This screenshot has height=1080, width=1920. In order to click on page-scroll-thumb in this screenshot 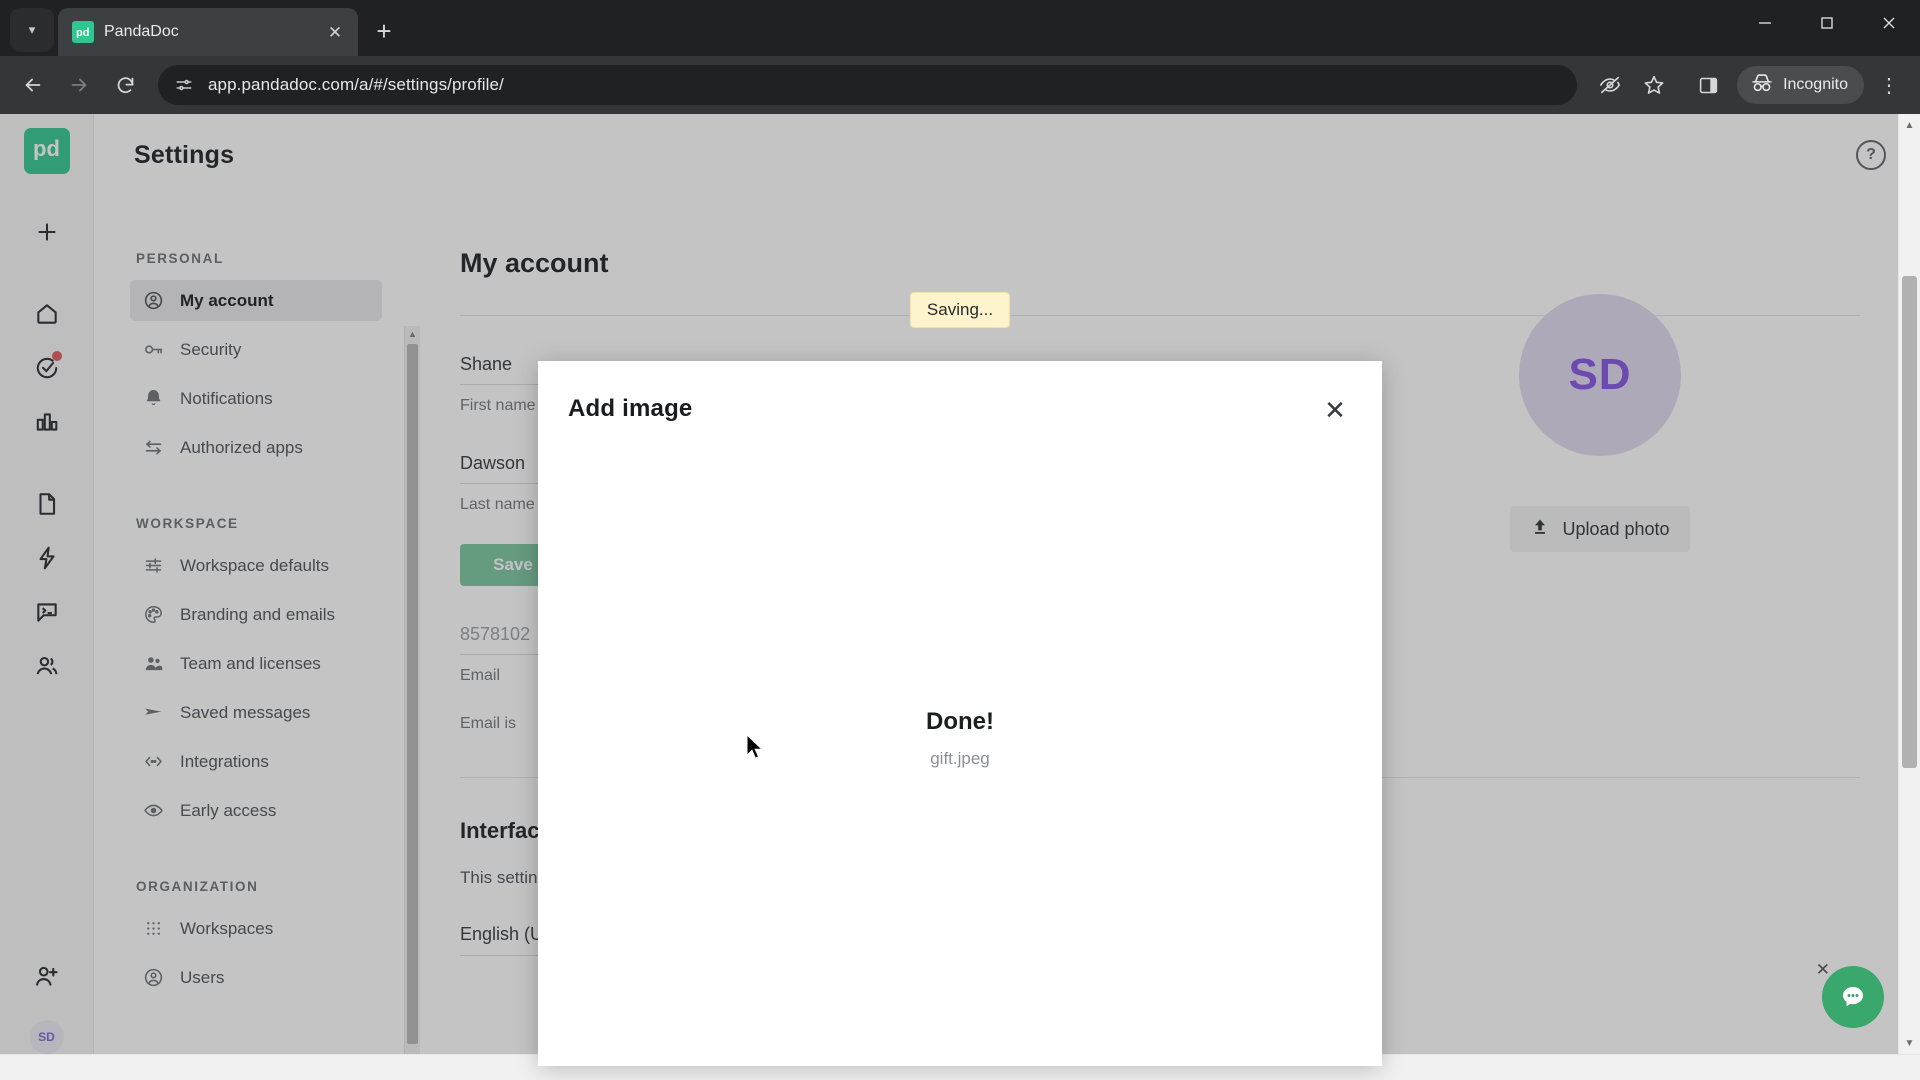, I will do `click(1909, 522)`.